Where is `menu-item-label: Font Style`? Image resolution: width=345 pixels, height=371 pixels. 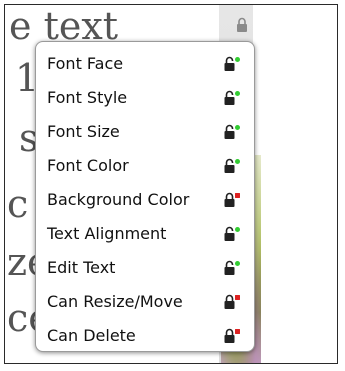
menu-item-label: Font Style is located at coordinates (87, 97).